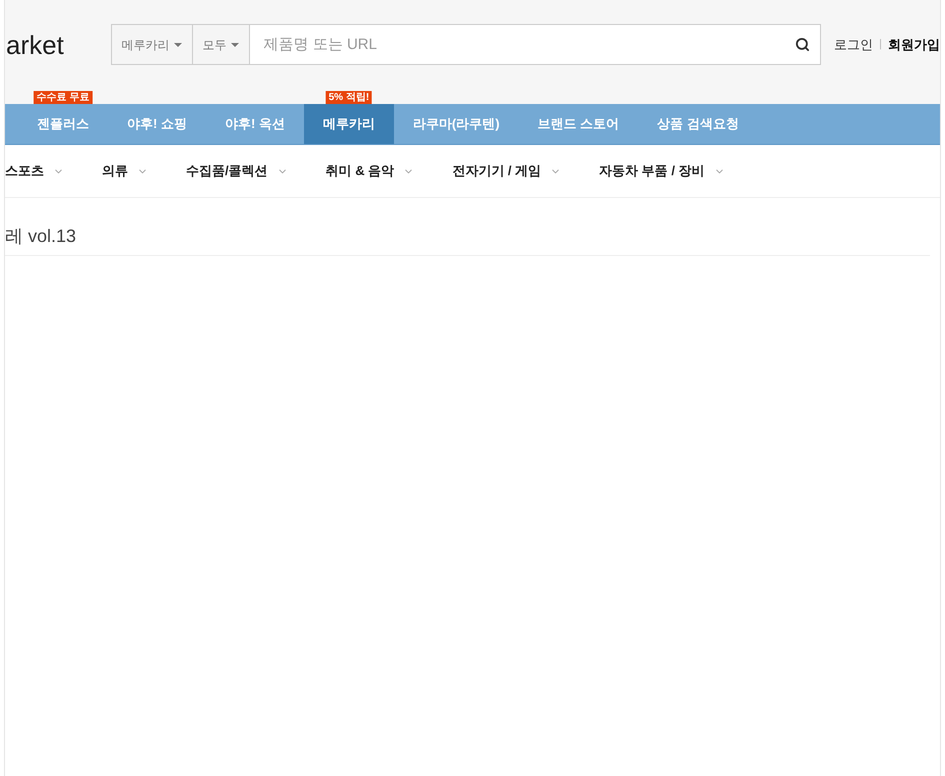 This screenshot has height=776, width=945. I want to click on nav-tab: 메루카리, so click(349, 124).